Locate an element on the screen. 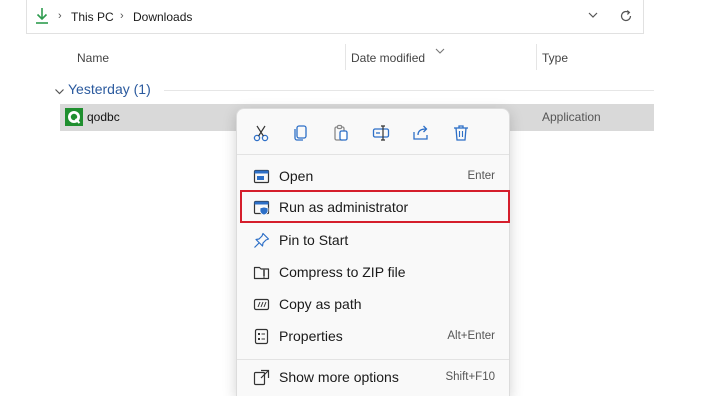 This screenshot has width=724, height=396. menu-item-pin-to-start: Pin to Start is located at coordinates (374, 240).